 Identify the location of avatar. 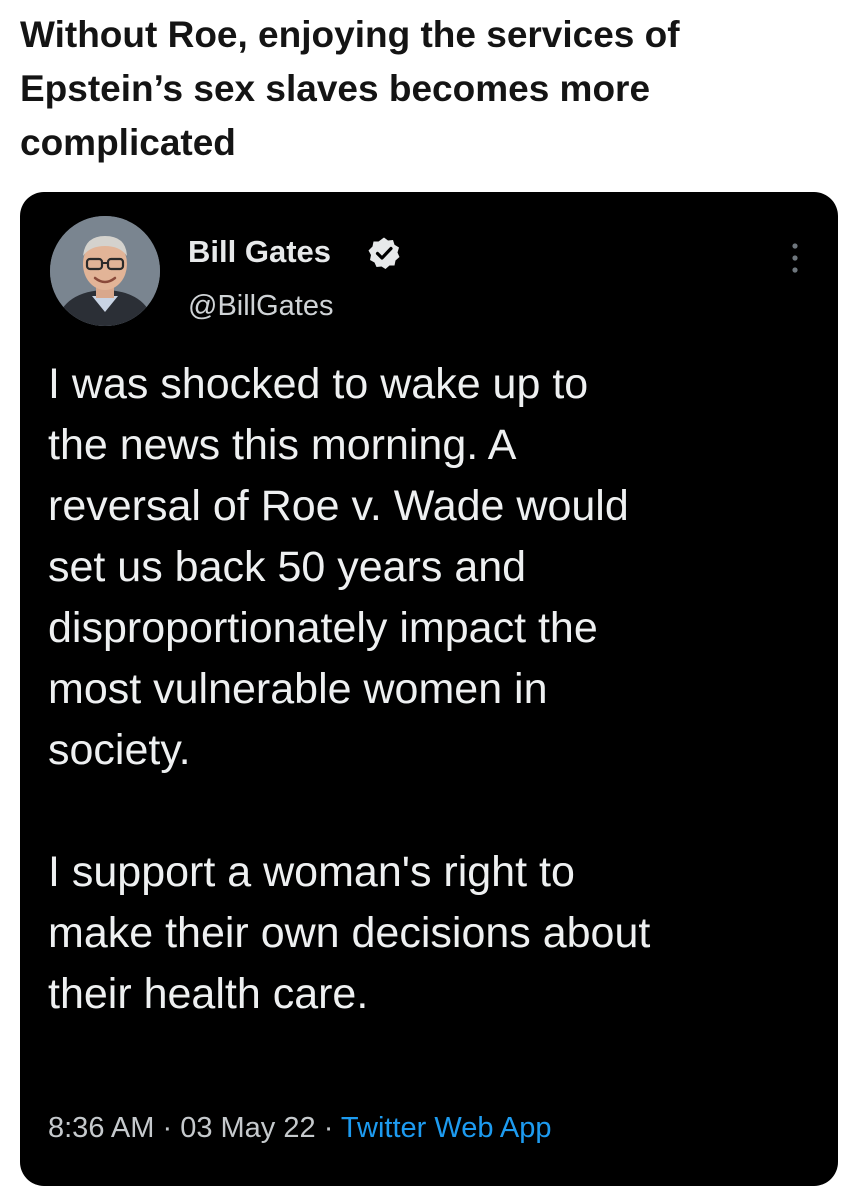
(105, 271).